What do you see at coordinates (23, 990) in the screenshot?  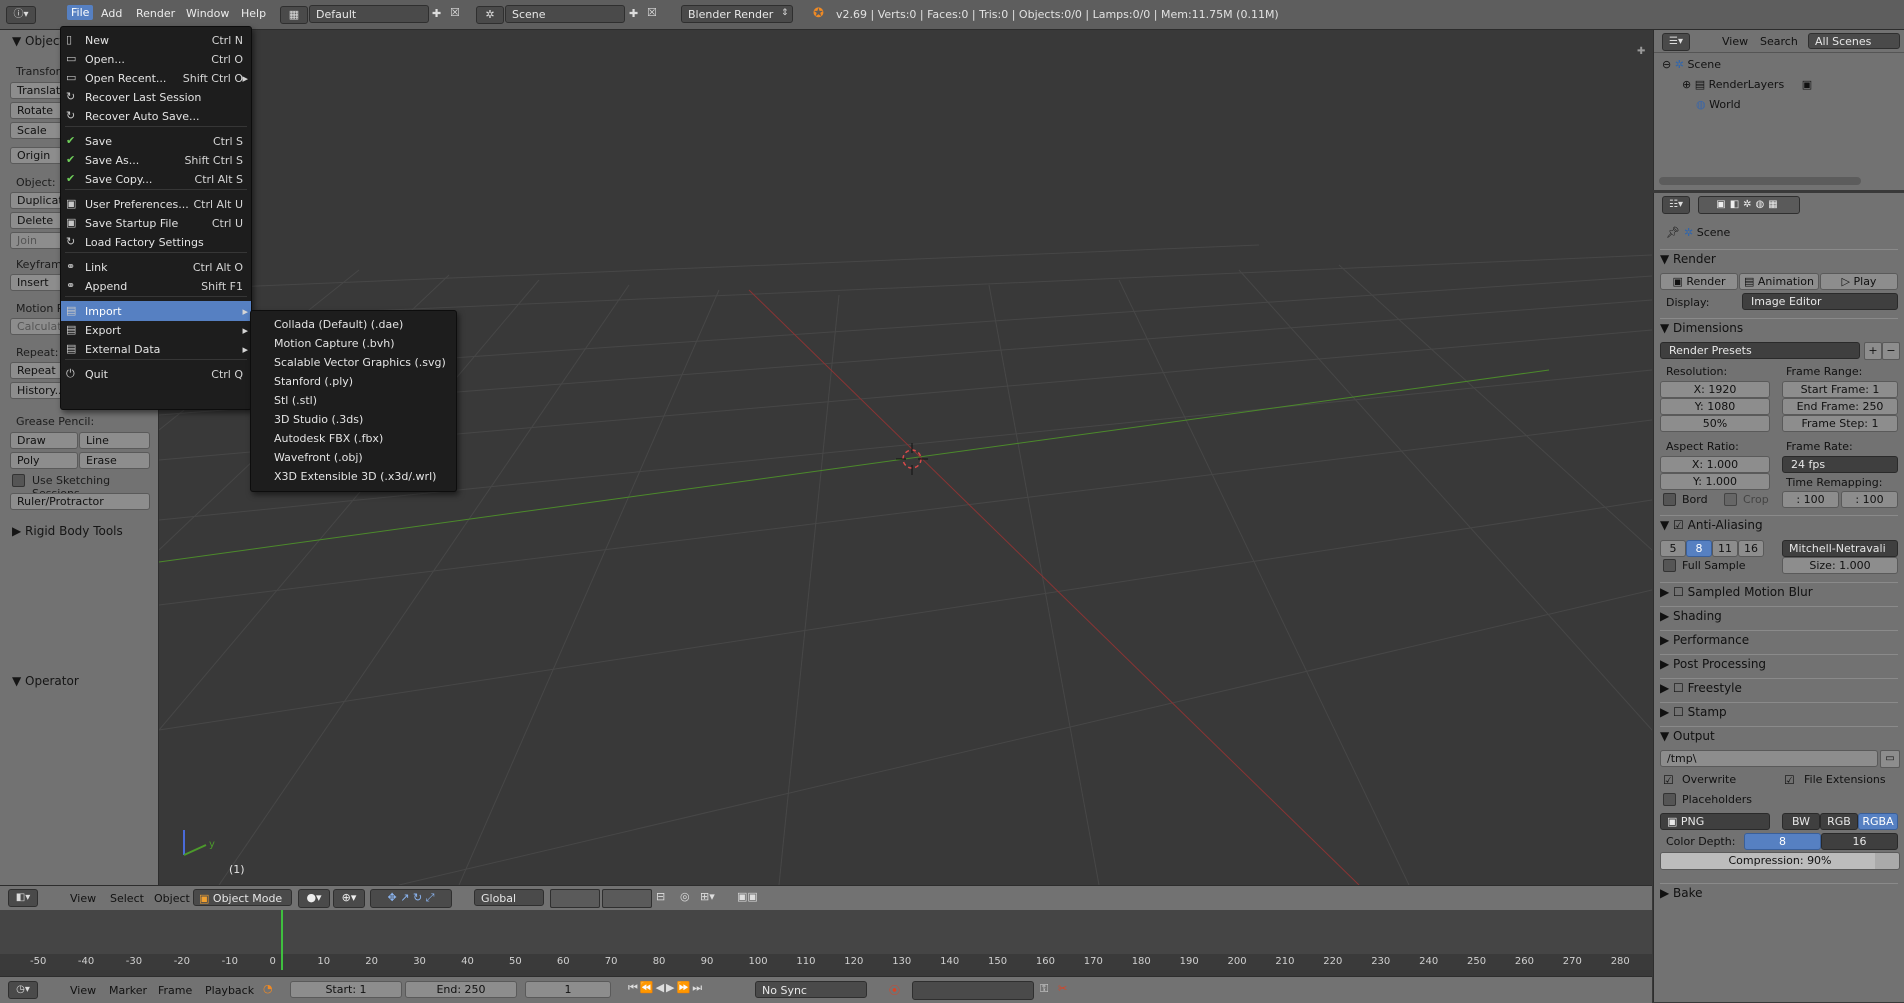 I see `timeline-editor-icon: ◷▾` at bounding box center [23, 990].